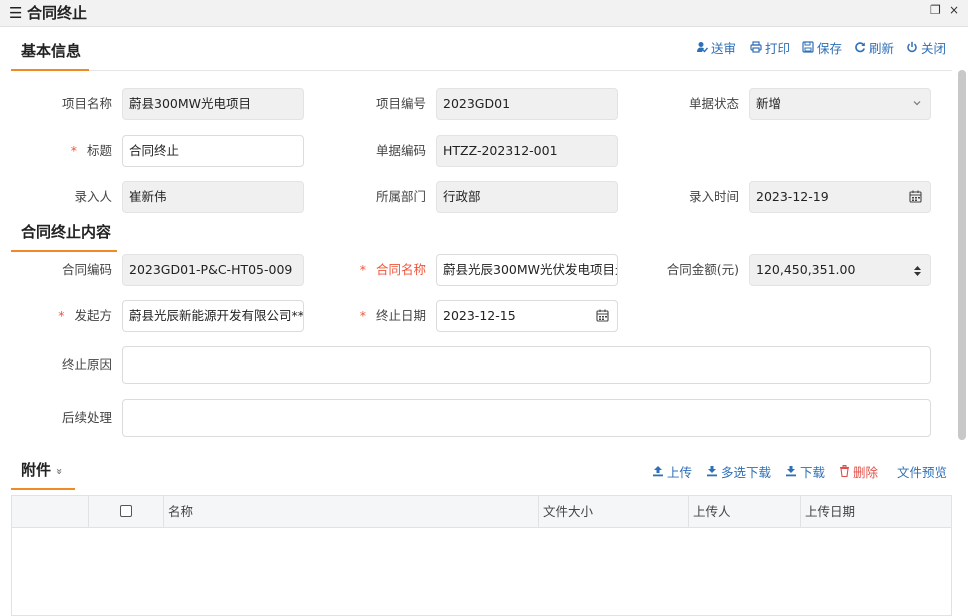 This screenshot has height=616, width=968. What do you see at coordinates (350, 512) in the screenshot?
I see `column-header-name: 名称` at bounding box center [350, 512].